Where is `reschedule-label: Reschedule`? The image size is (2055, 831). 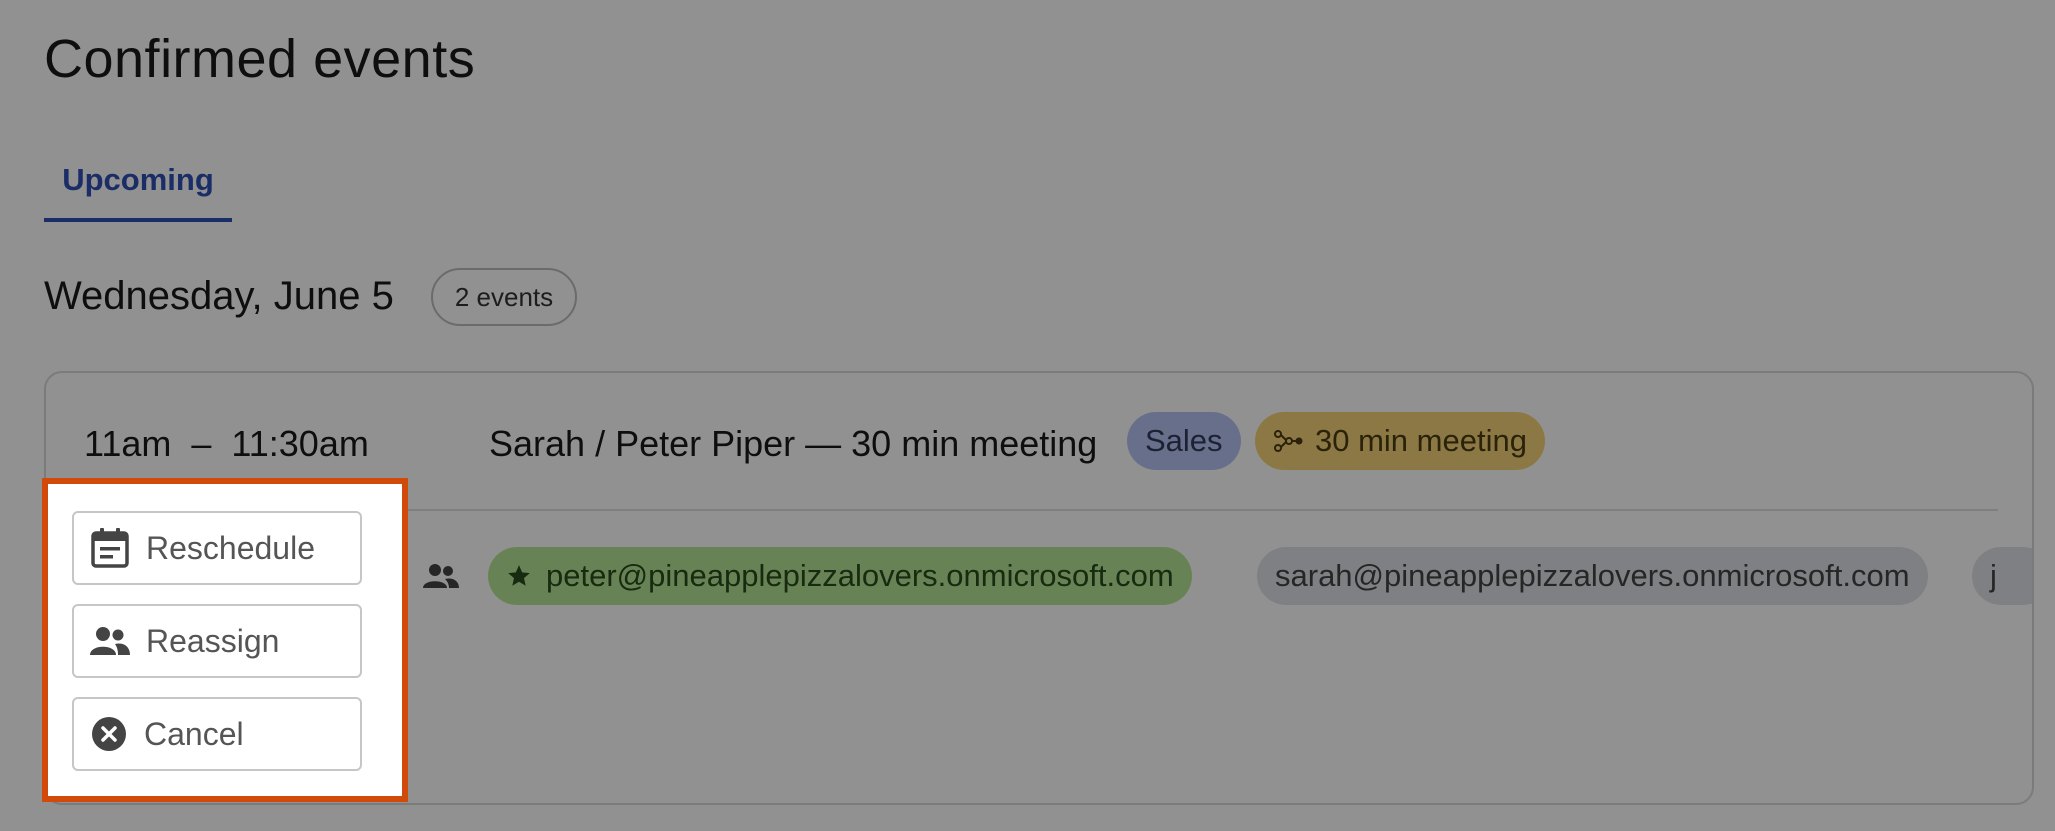
reschedule-label: Reschedule is located at coordinates (230, 547).